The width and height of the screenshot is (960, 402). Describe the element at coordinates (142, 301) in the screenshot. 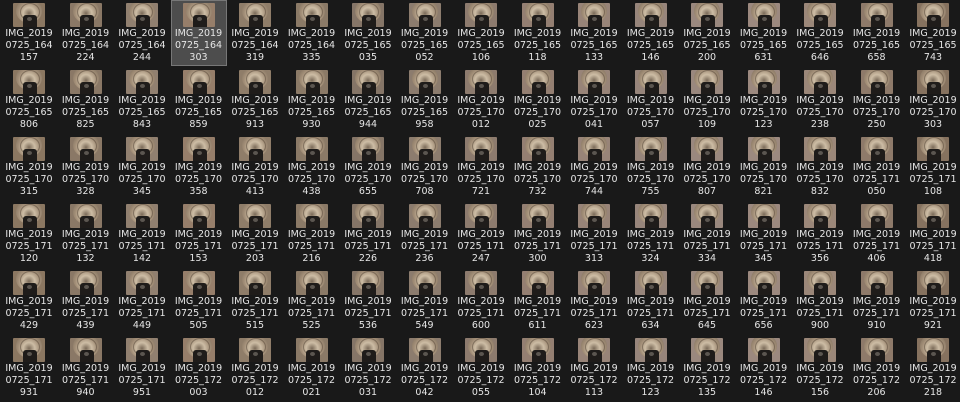

I see `file-tile: IMG_2019 0725_171 449` at that location.